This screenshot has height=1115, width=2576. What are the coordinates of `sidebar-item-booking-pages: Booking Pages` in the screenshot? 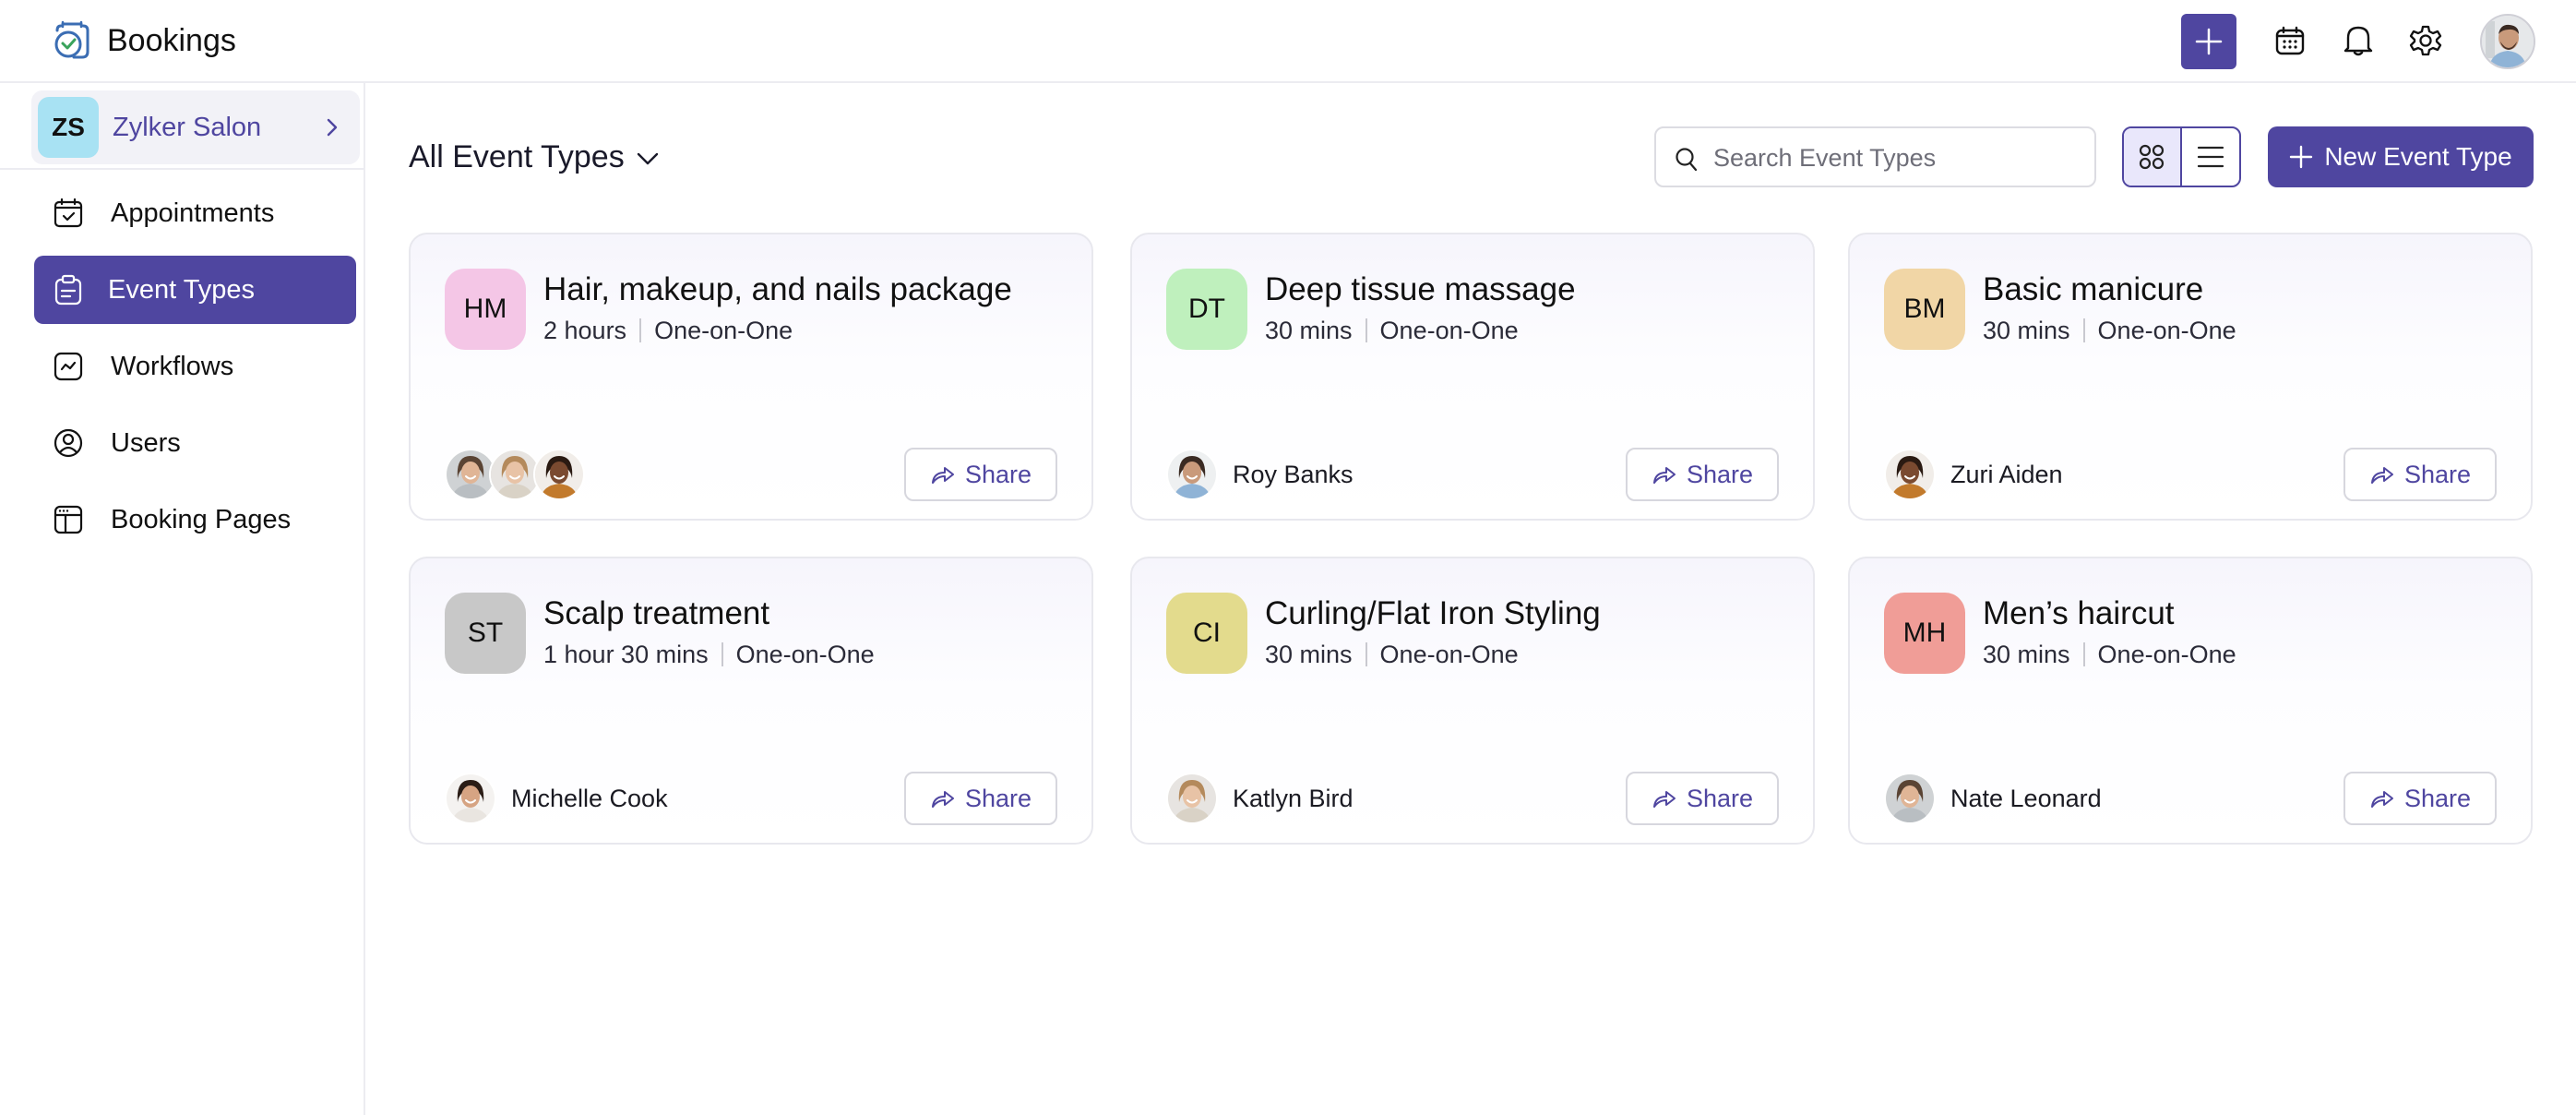 It's located at (195, 520).